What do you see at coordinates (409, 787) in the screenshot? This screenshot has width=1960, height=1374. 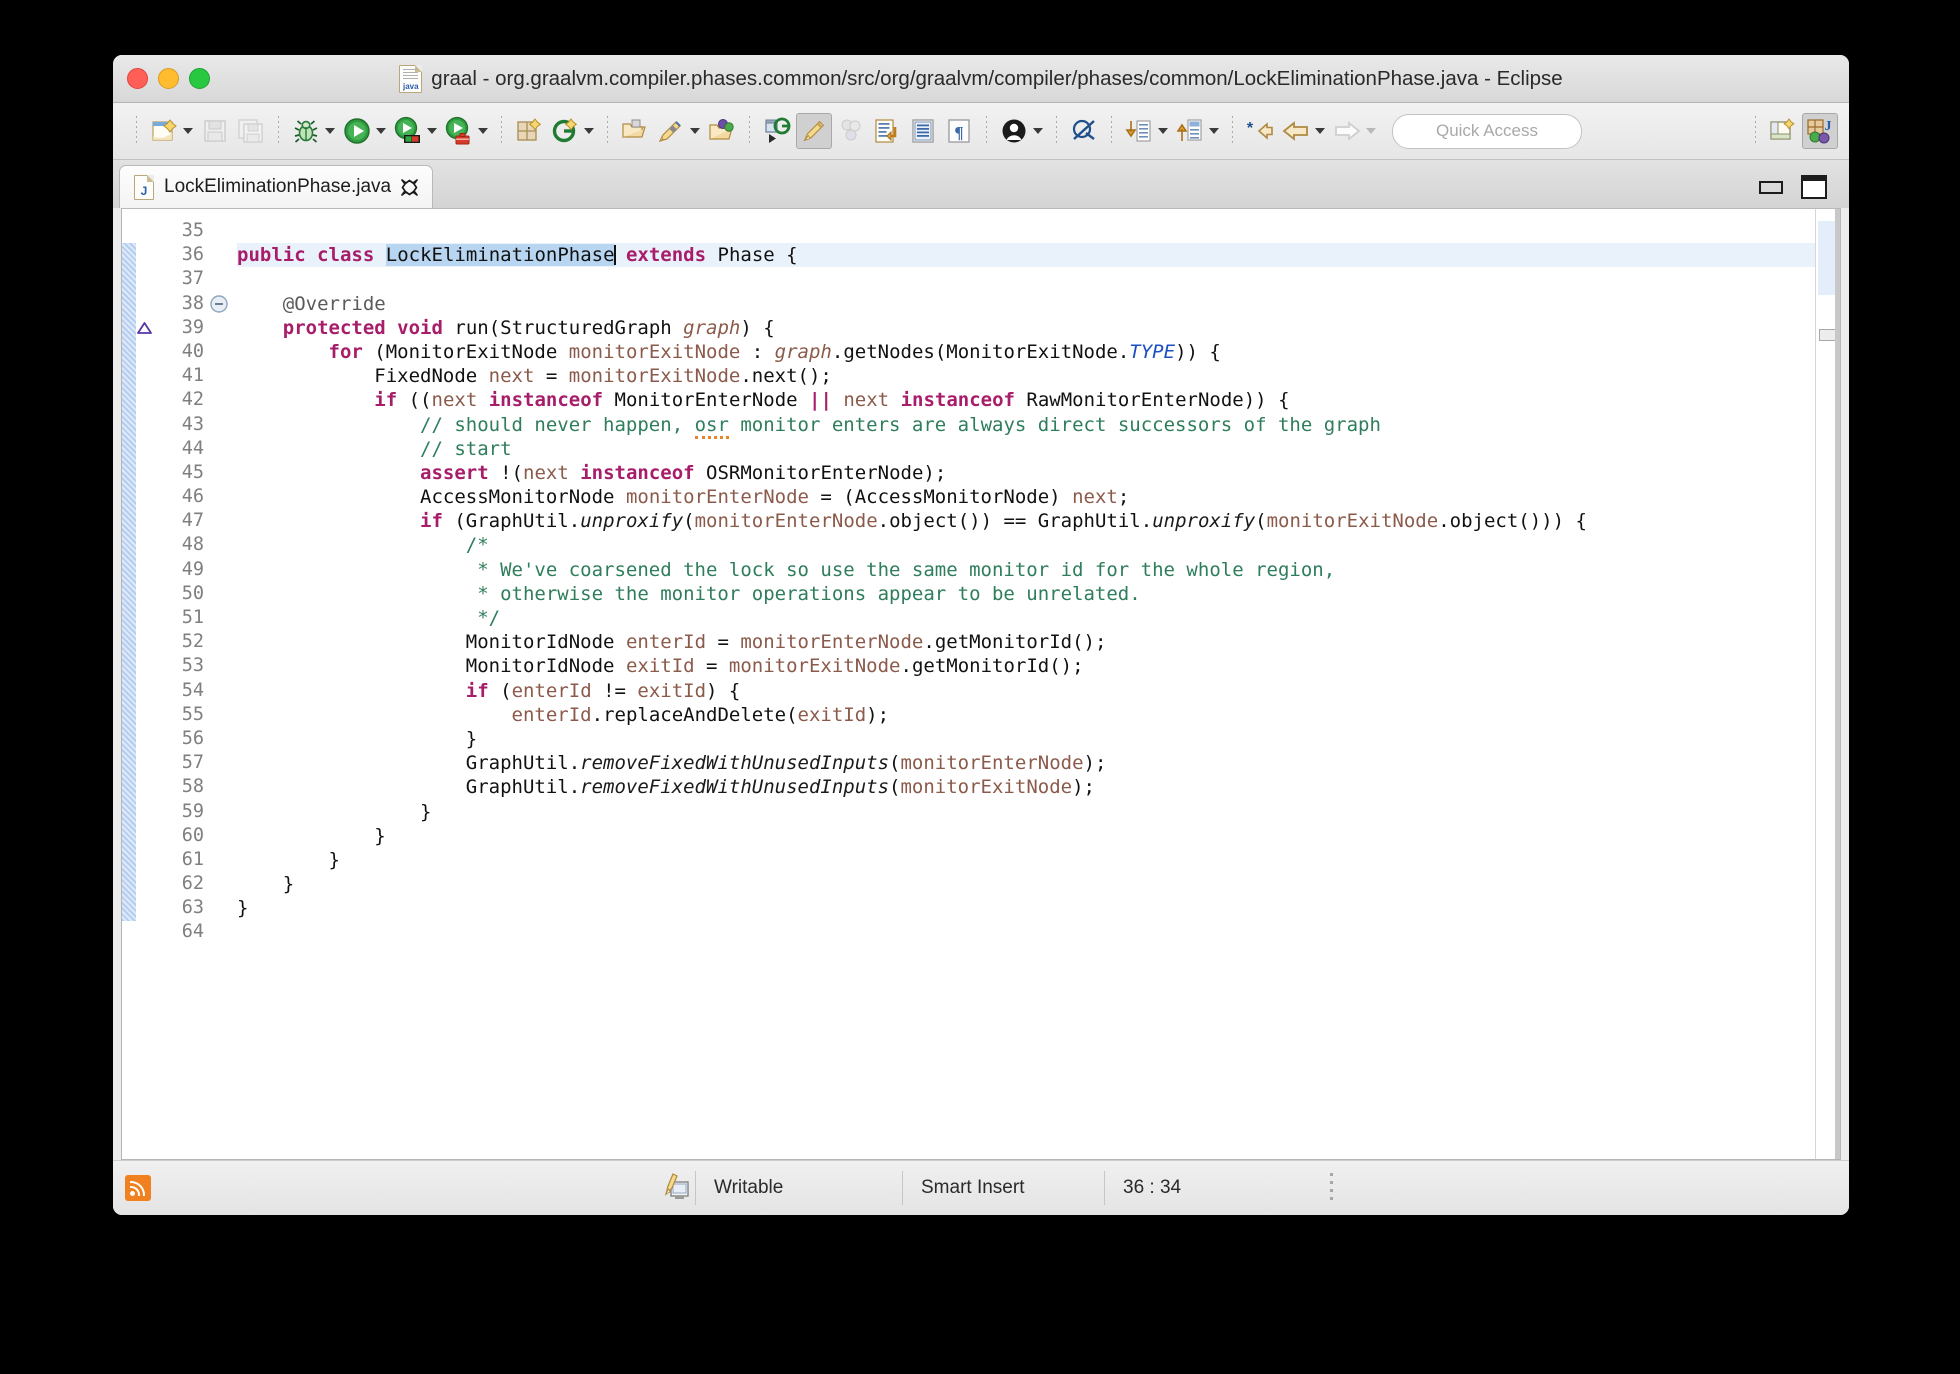 I see `code-token: GraphUtil.` at bounding box center [409, 787].